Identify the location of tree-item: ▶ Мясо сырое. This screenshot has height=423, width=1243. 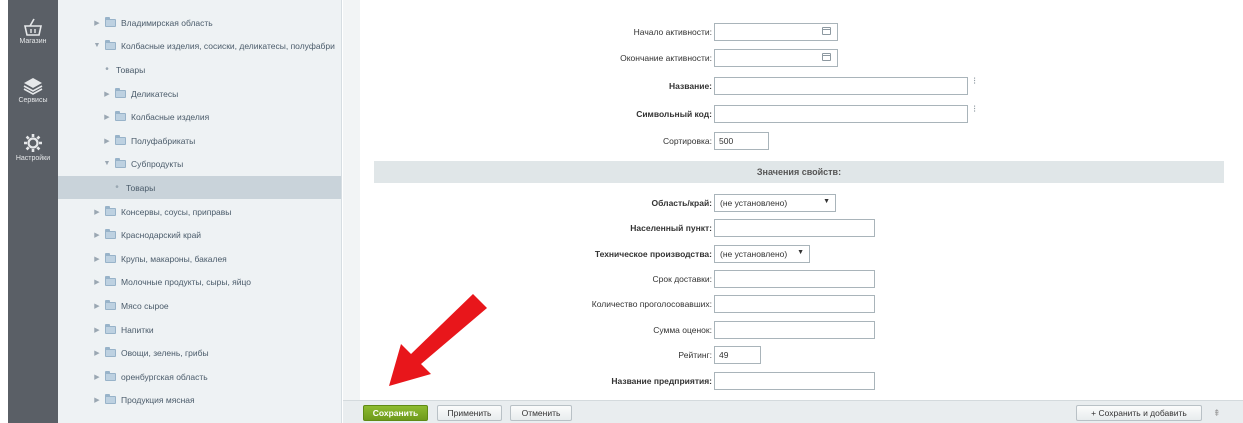
(199, 305).